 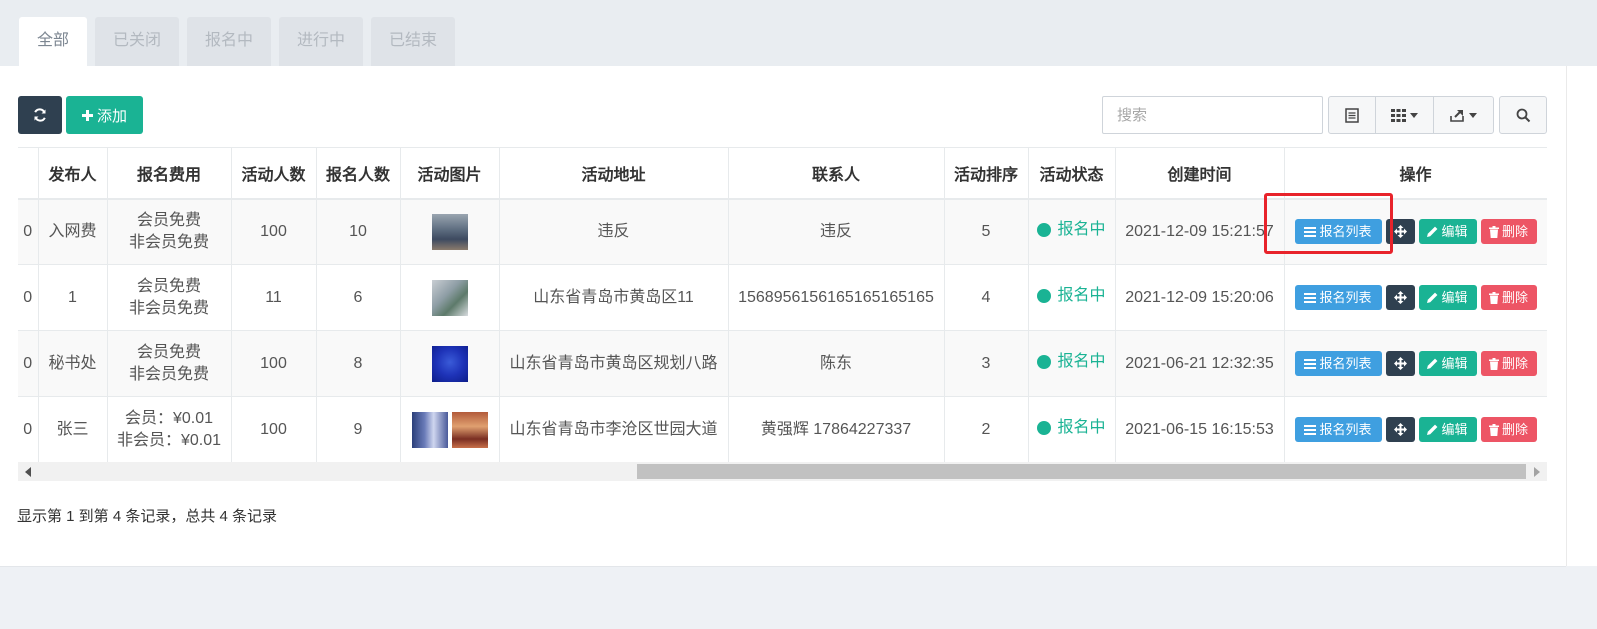 What do you see at coordinates (28, 472) in the screenshot?
I see `scroll-left-arrow-icon` at bounding box center [28, 472].